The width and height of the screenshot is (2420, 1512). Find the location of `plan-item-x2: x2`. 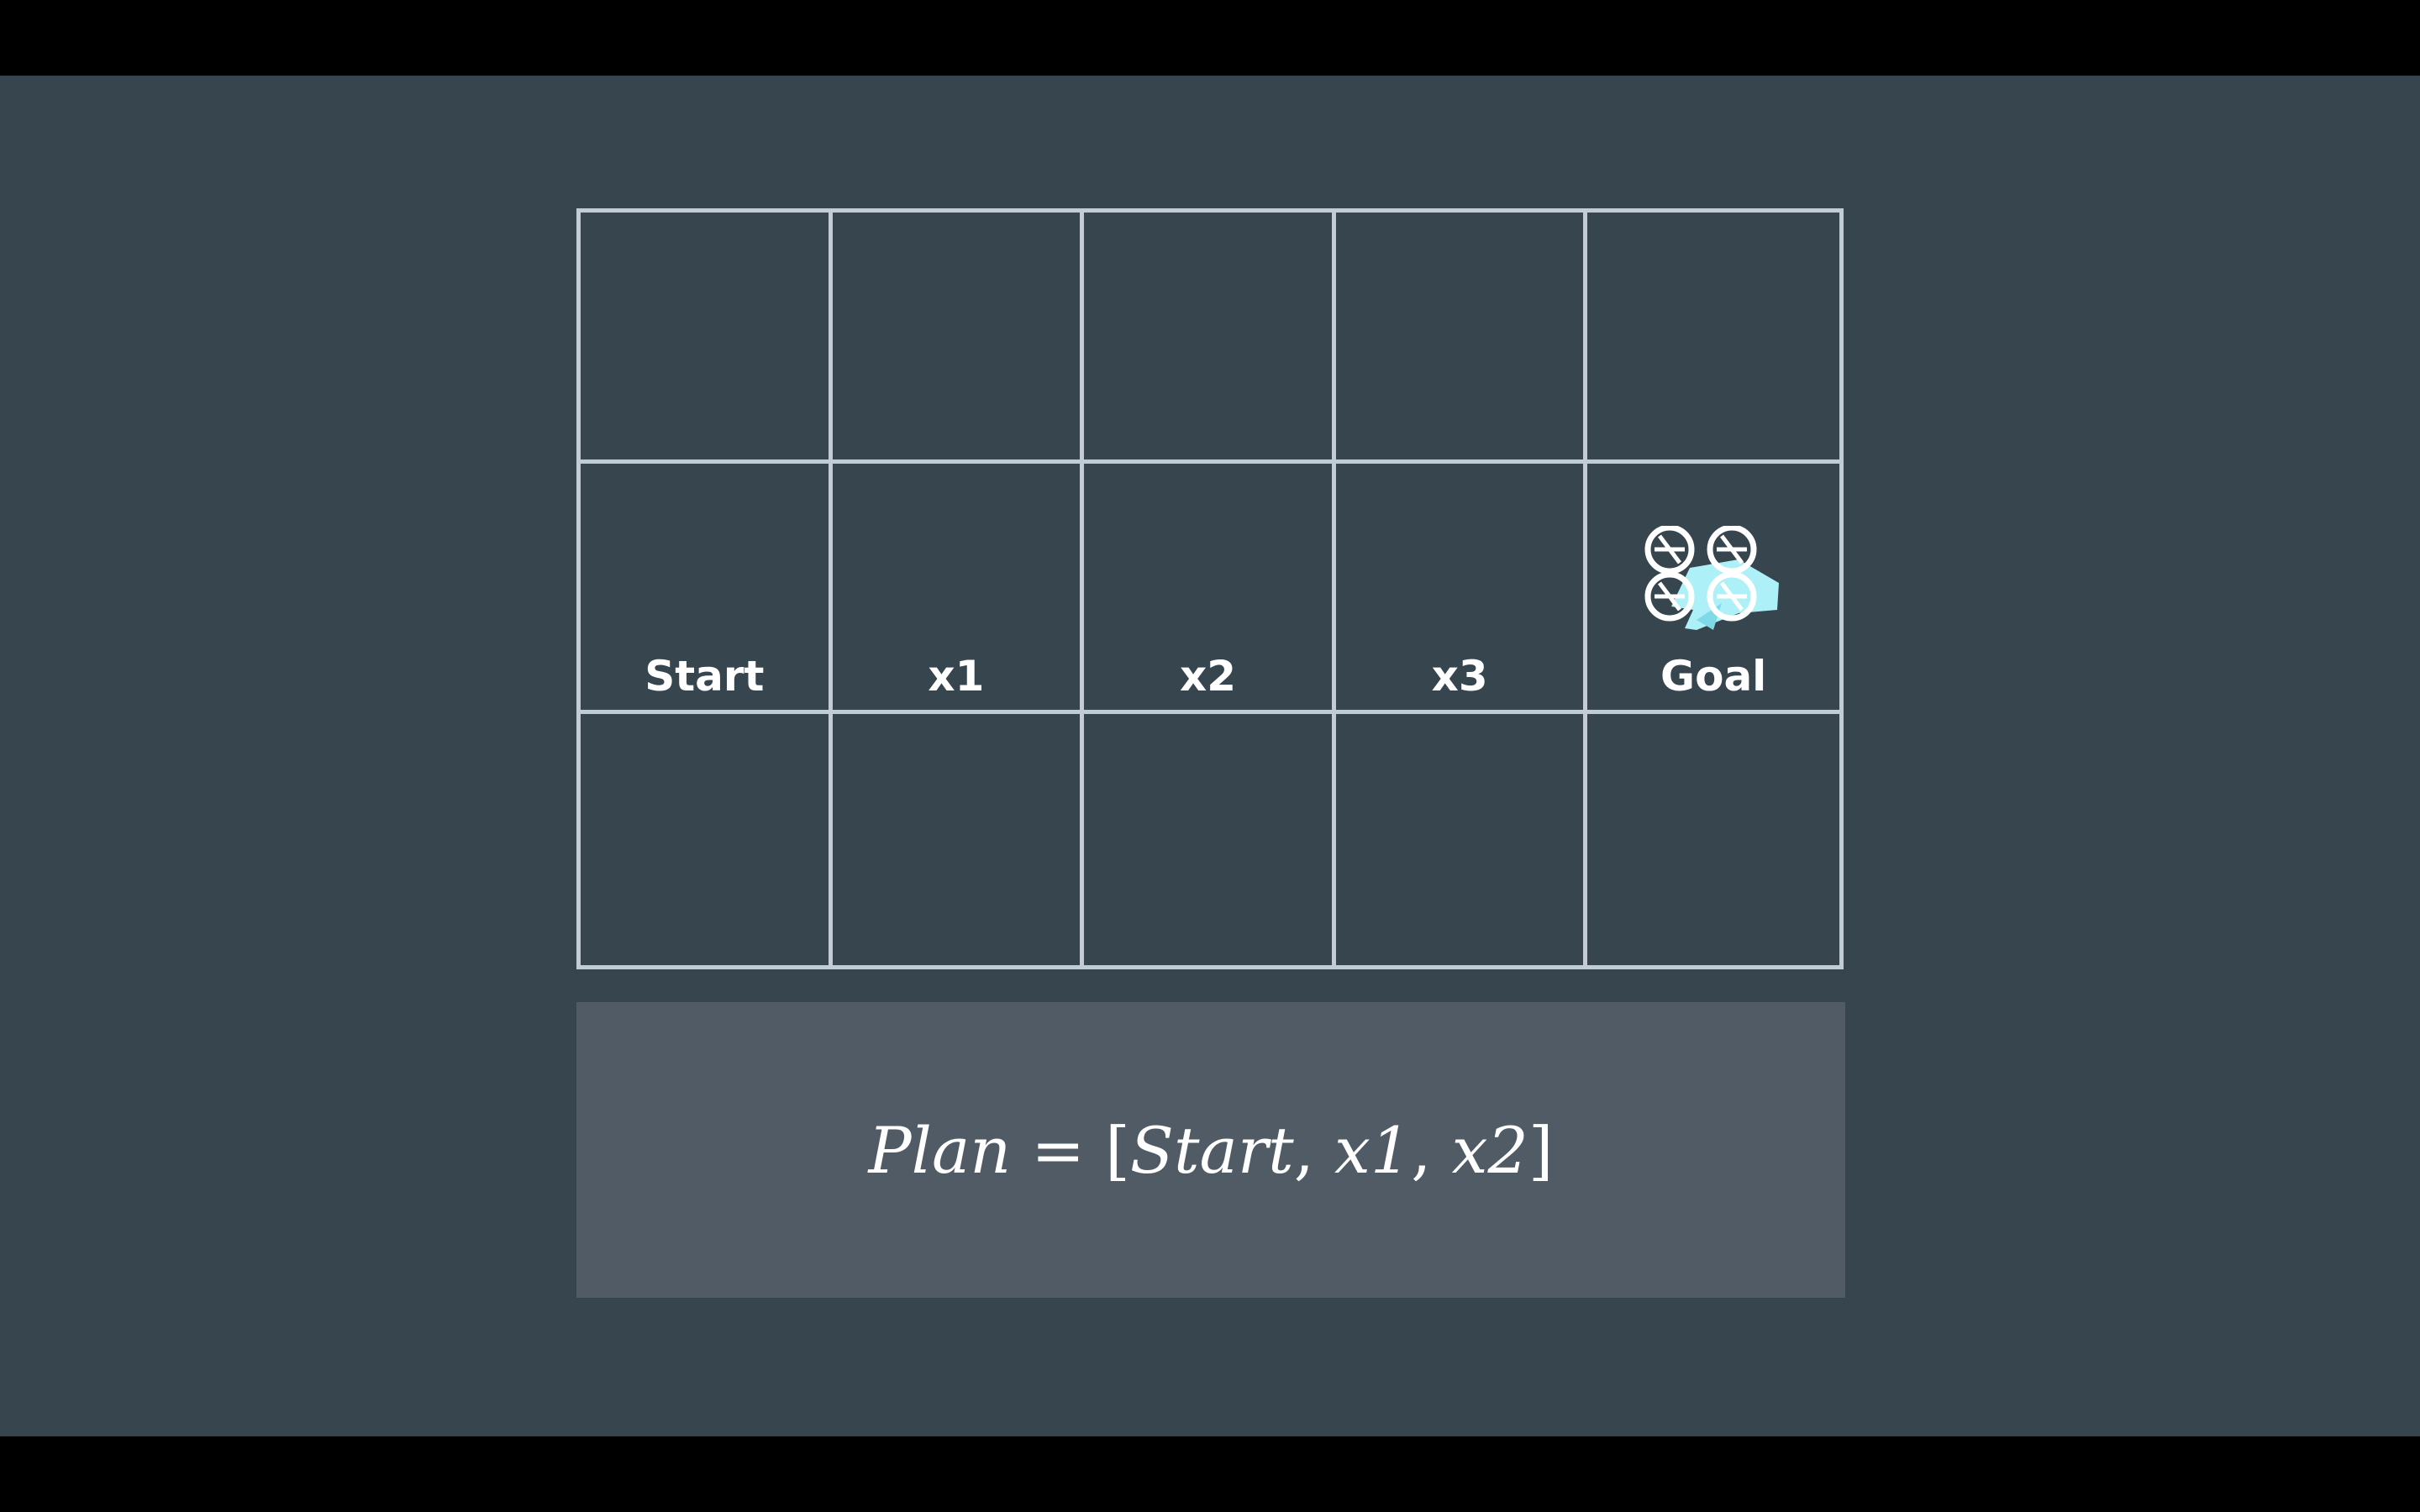

plan-item-x2: x2 is located at coordinates (1489, 1150).